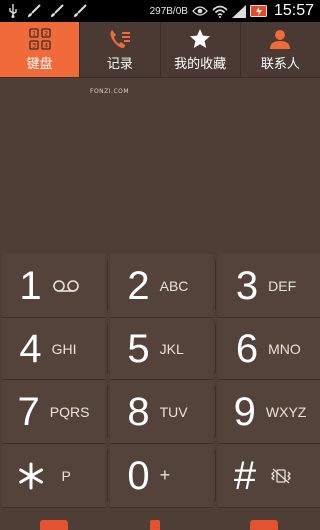  I want to click on usb-icon, so click(13, 11).